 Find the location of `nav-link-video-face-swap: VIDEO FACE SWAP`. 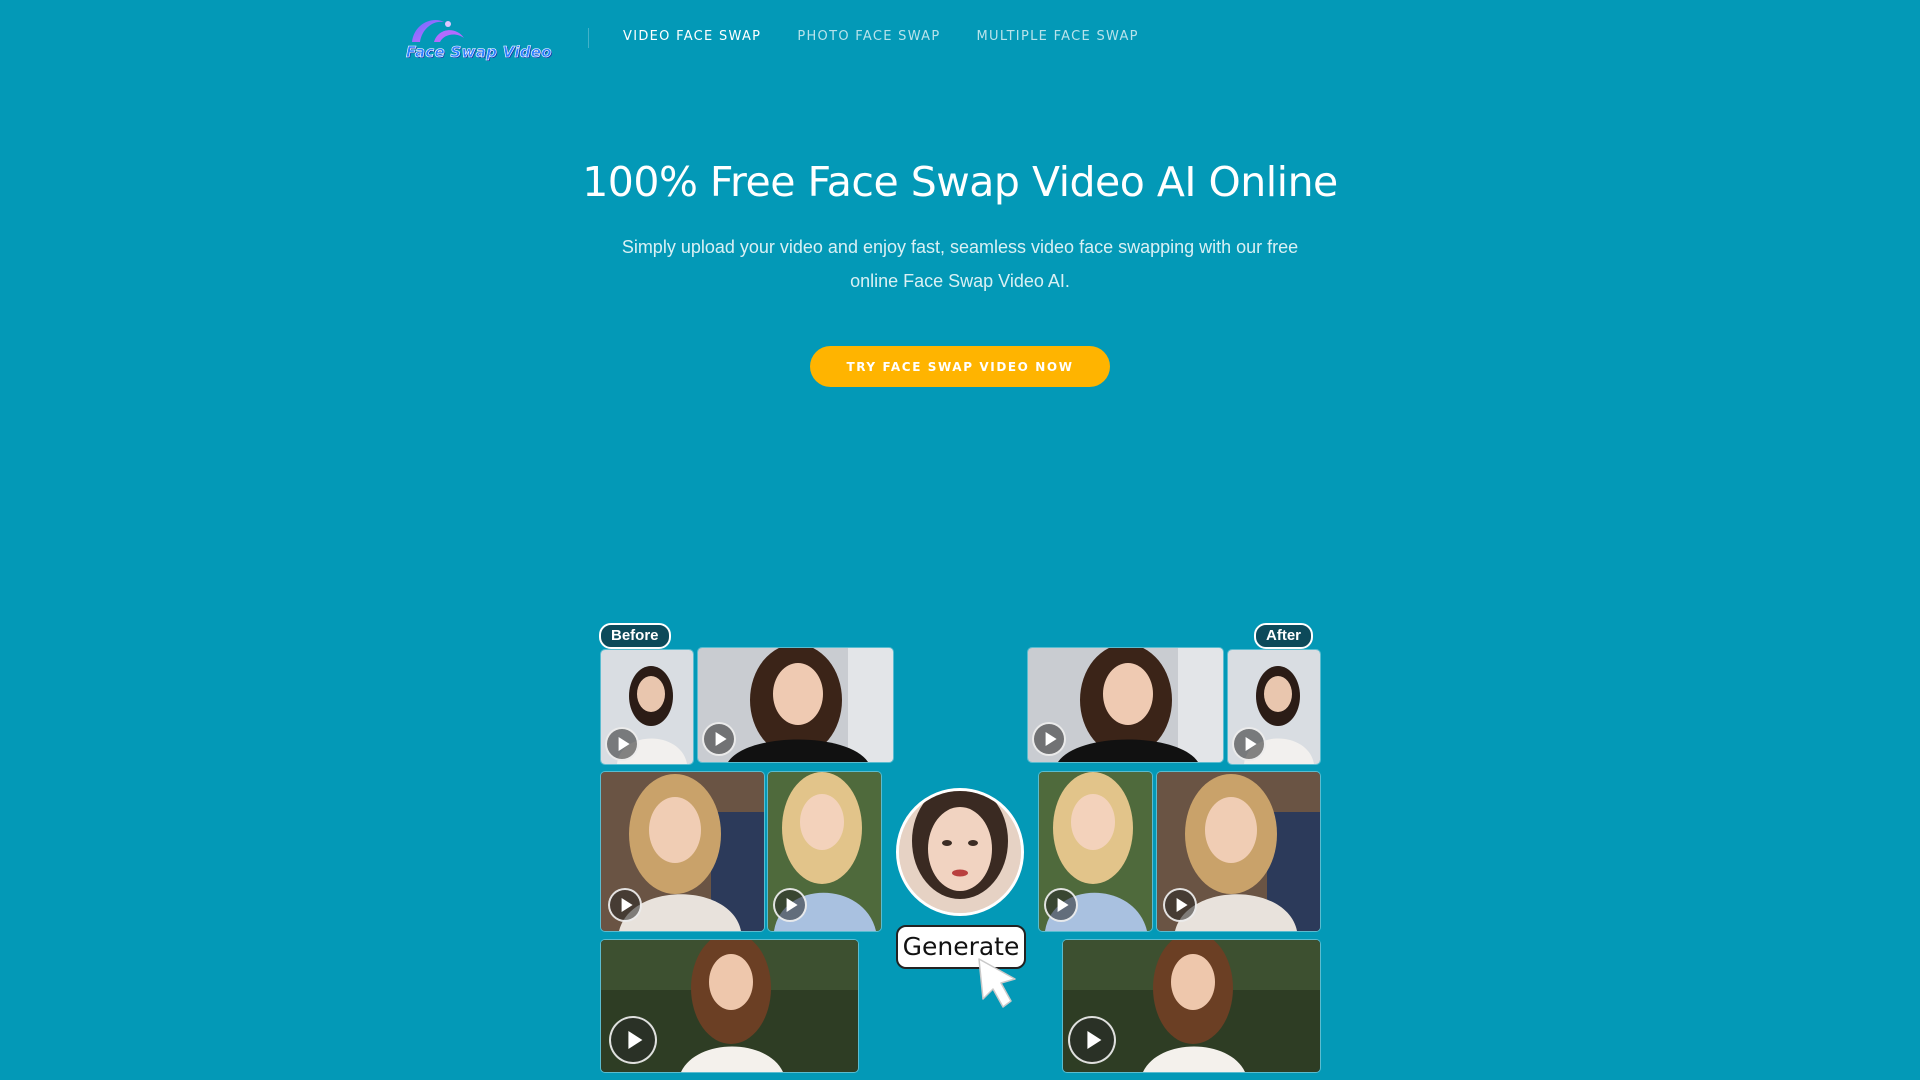

nav-link-video-face-swap: VIDEO FACE SWAP is located at coordinates (692, 36).